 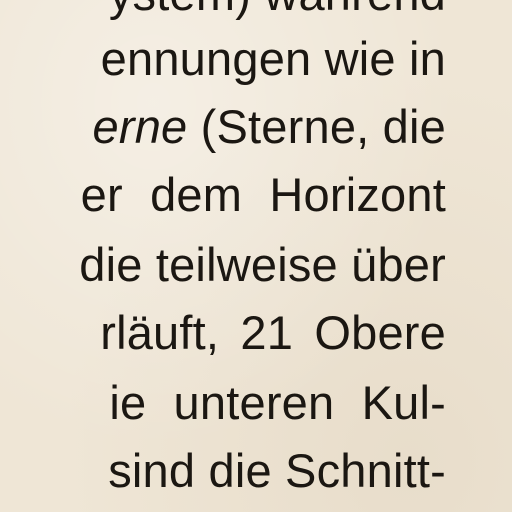 I want to click on italic-word: erne, so click(x=140, y=126).